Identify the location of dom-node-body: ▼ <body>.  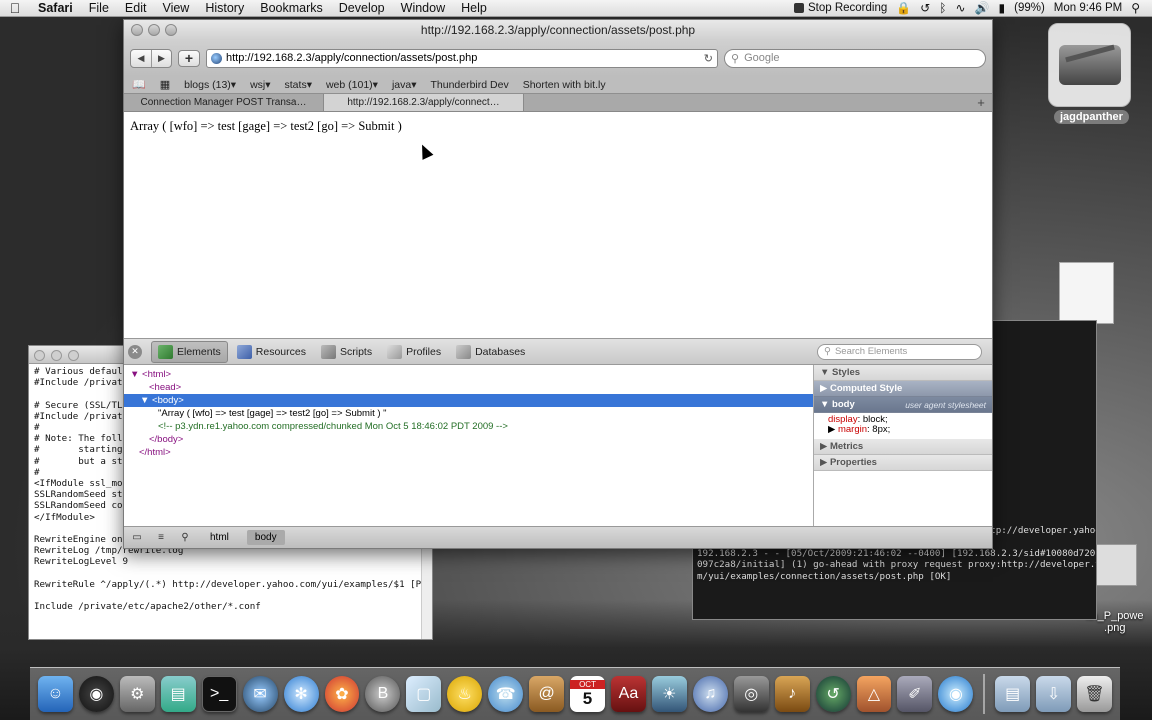
(468, 400).